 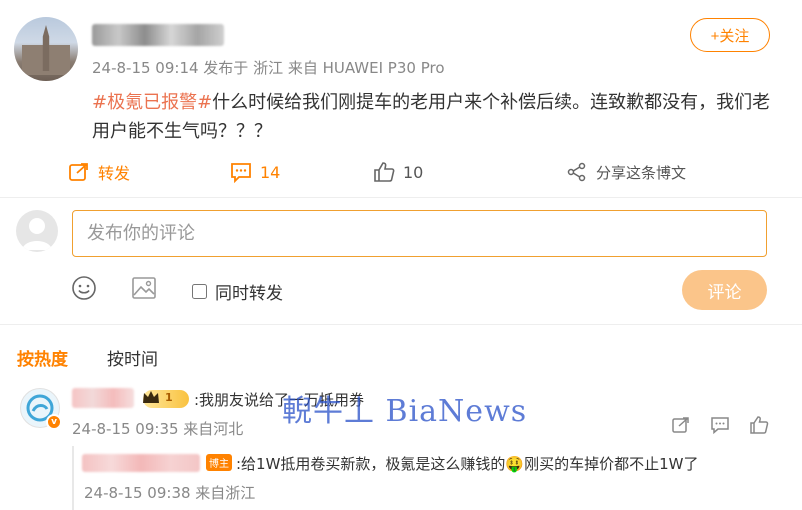 I want to click on repost-also-checkbox: 同时转发, so click(x=237, y=291).